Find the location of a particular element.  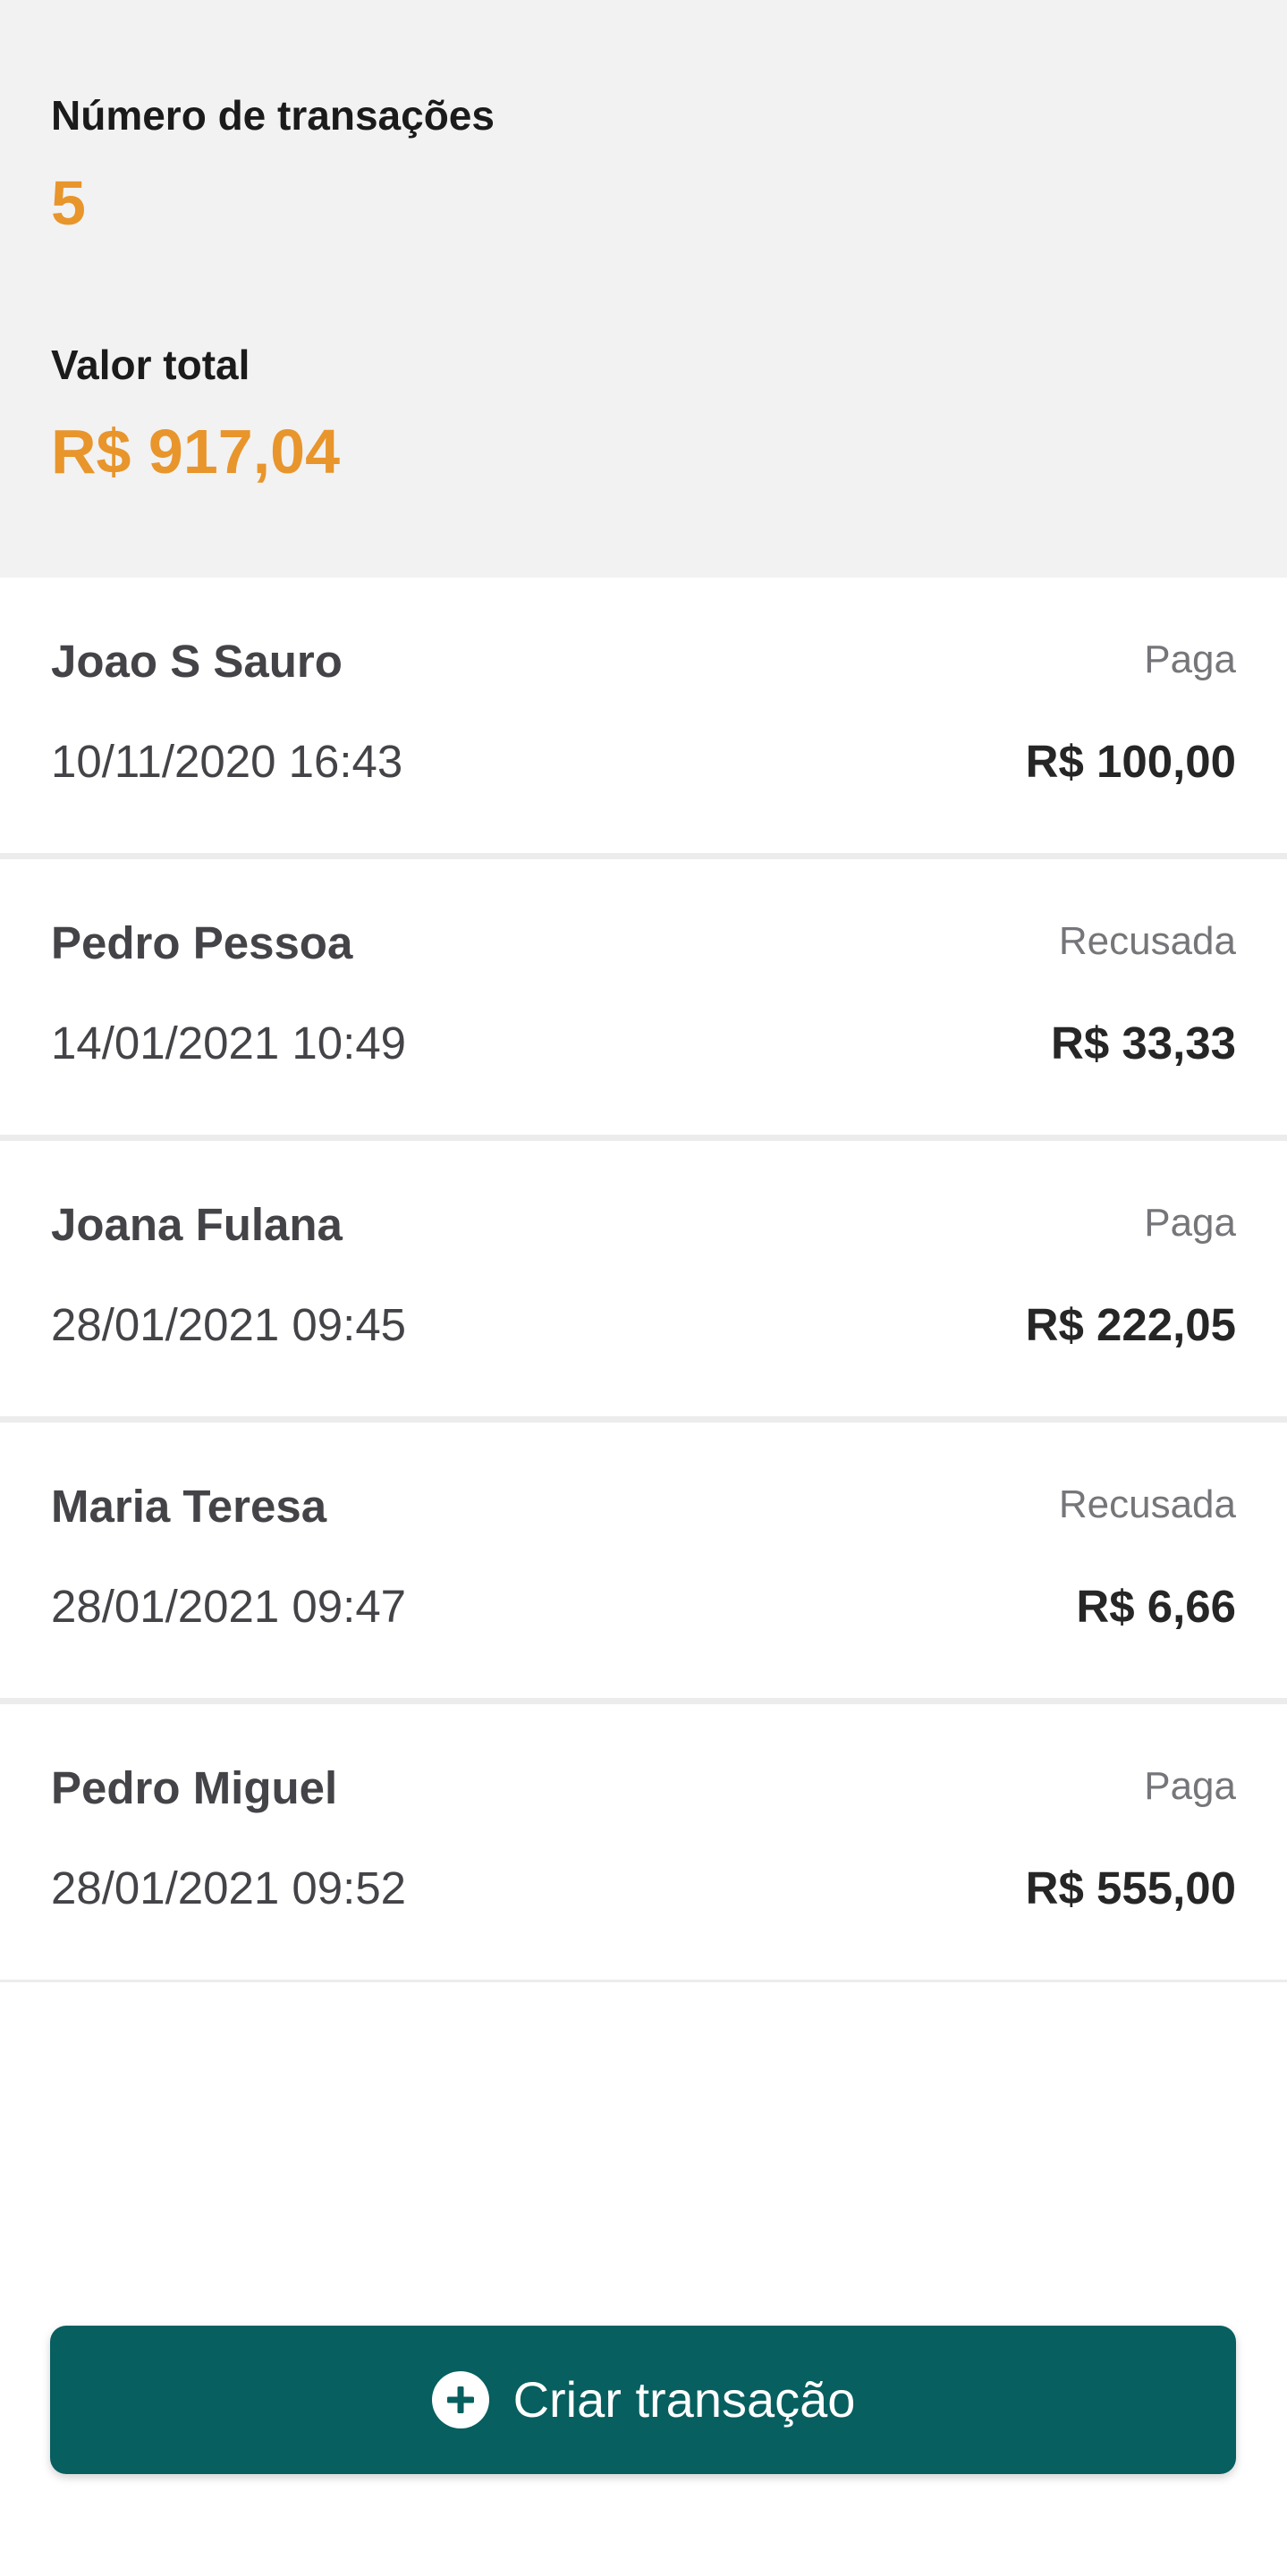

transaction-amount: R$ 222,05 is located at coordinates (1130, 1324).